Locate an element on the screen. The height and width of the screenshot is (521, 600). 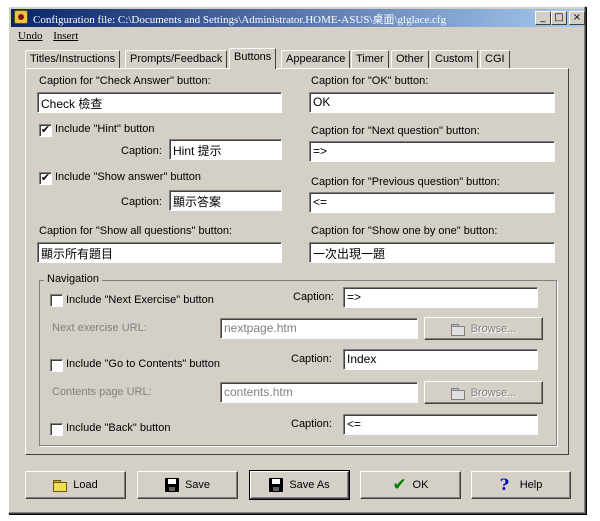
help-label: Help is located at coordinates (531, 485).